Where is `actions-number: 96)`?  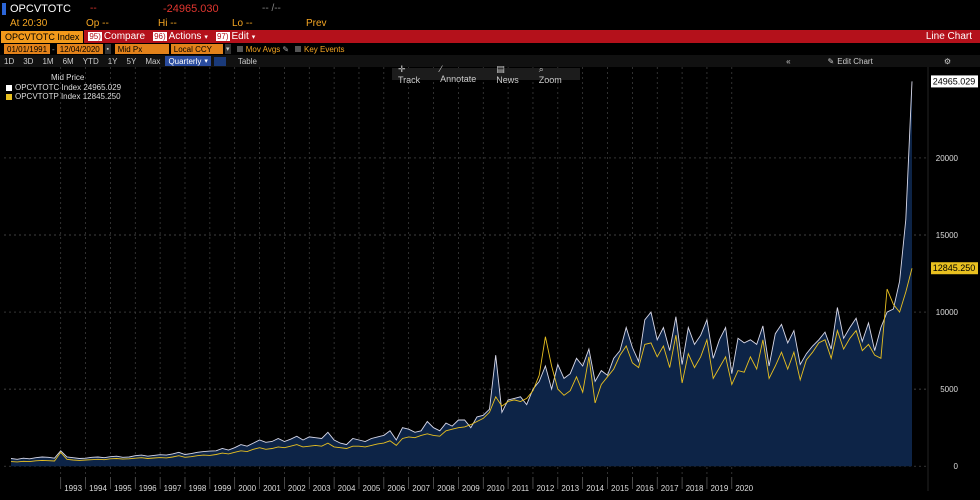
actions-number: 96) is located at coordinates (160, 36).